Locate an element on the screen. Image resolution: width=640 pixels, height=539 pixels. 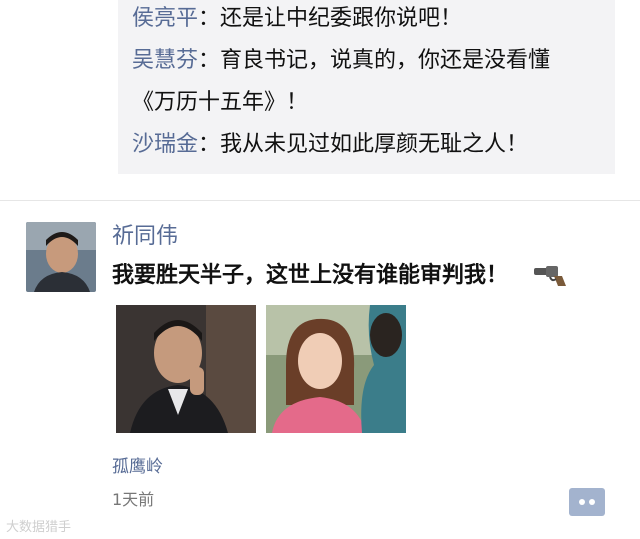
avatar is located at coordinates (61, 257).